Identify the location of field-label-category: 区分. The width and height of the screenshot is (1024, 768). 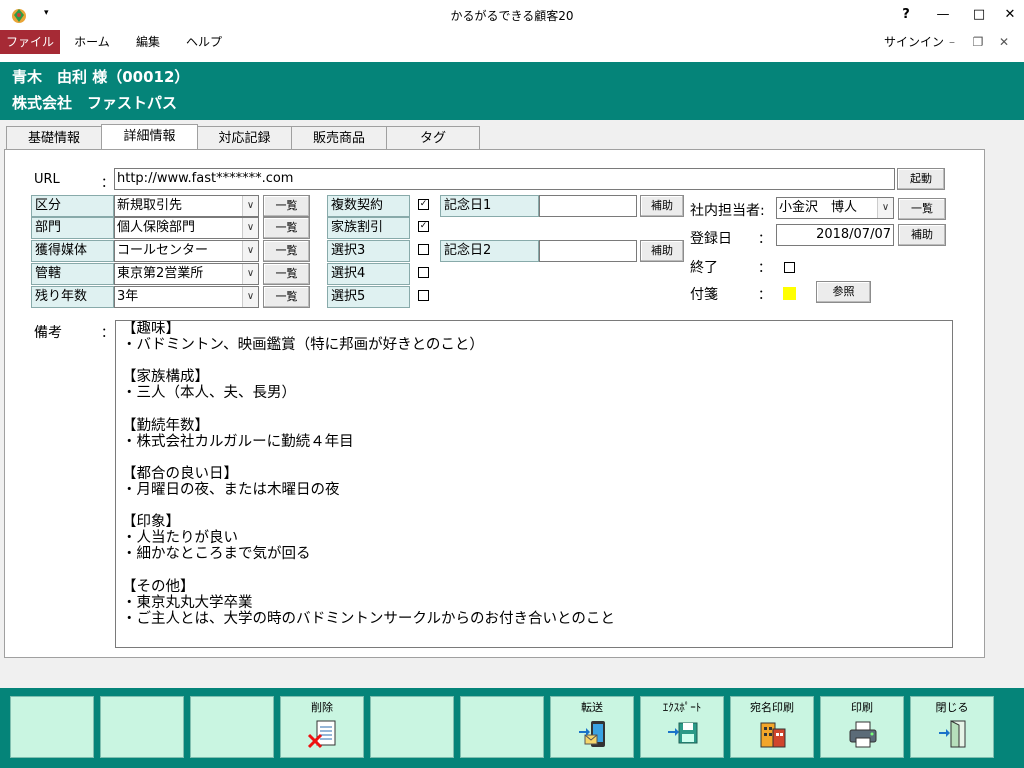
(72, 206).